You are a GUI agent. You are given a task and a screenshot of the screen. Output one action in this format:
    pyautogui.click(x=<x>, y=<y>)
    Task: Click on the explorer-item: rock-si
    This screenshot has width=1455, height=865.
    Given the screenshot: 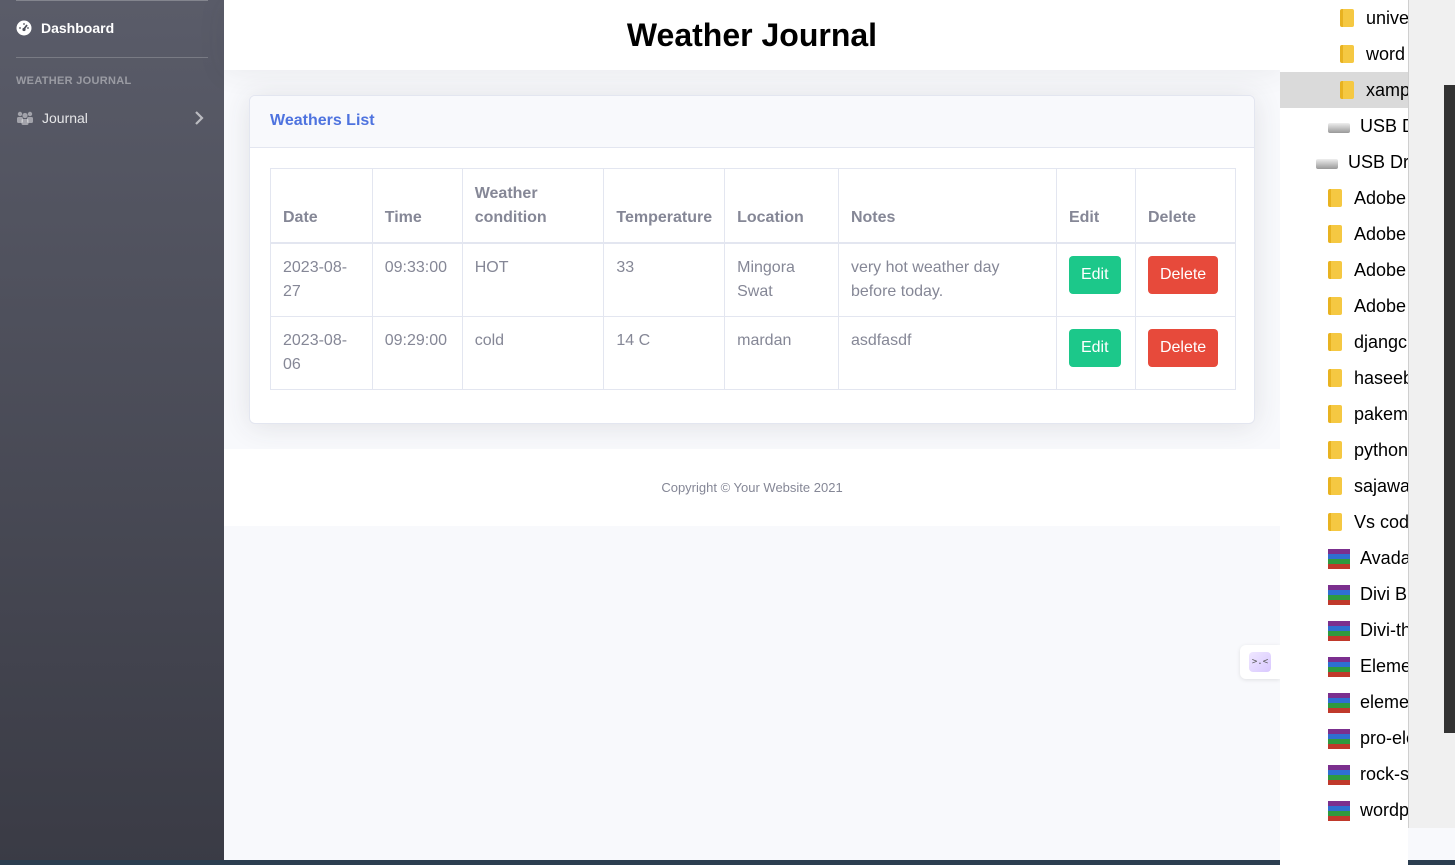 What is the action you would take?
    pyautogui.click(x=1344, y=774)
    